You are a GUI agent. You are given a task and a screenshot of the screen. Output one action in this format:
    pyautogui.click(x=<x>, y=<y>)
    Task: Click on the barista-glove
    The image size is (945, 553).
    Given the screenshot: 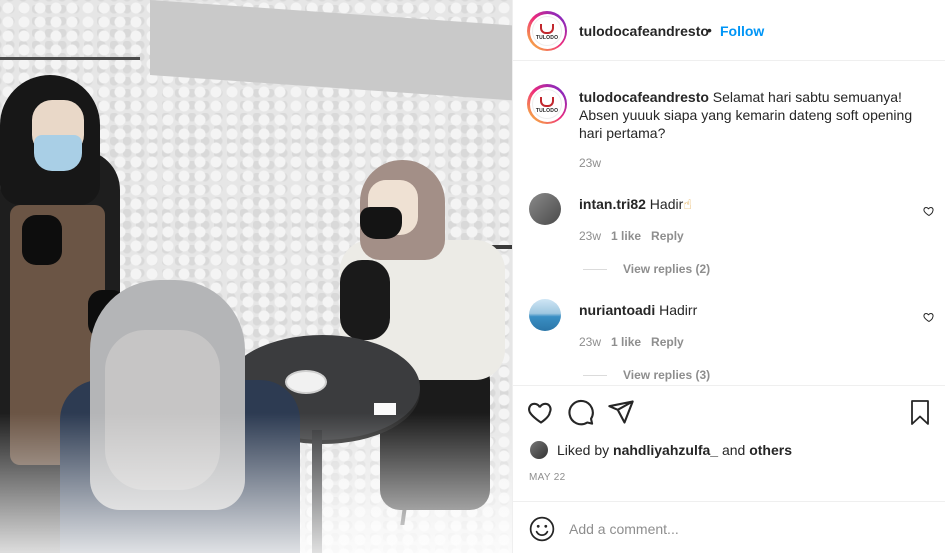 What is the action you would take?
    pyautogui.click(x=42, y=240)
    